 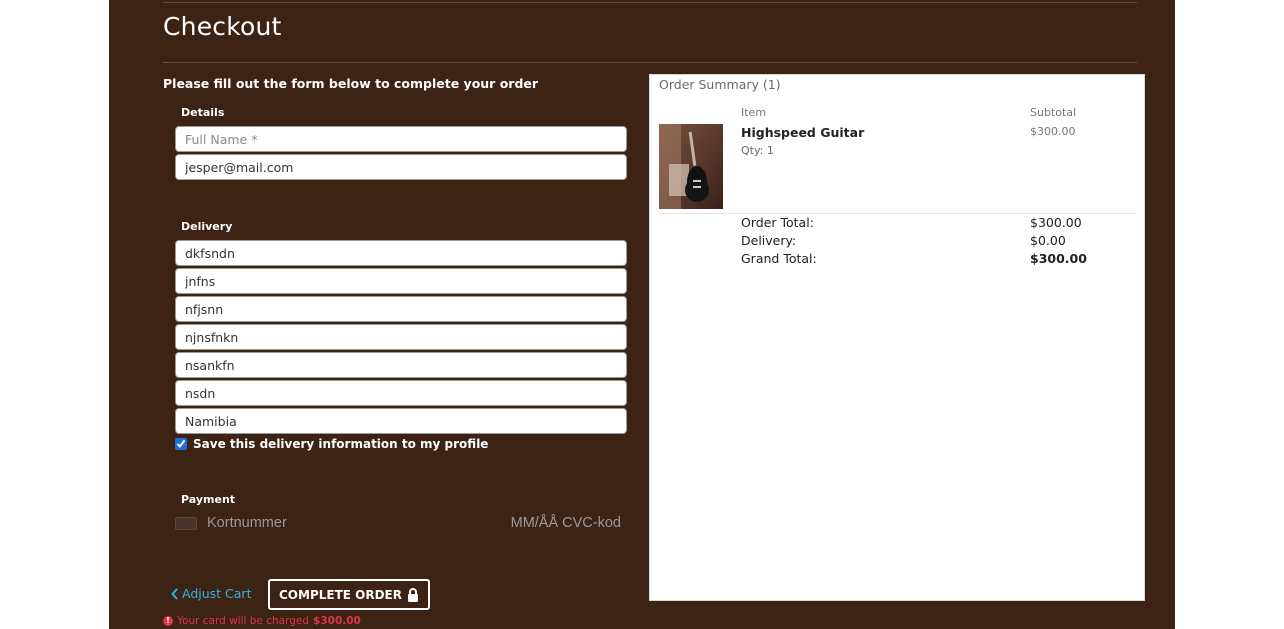 What do you see at coordinates (650, 62) in the screenshot?
I see `title-divider` at bounding box center [650, 62].